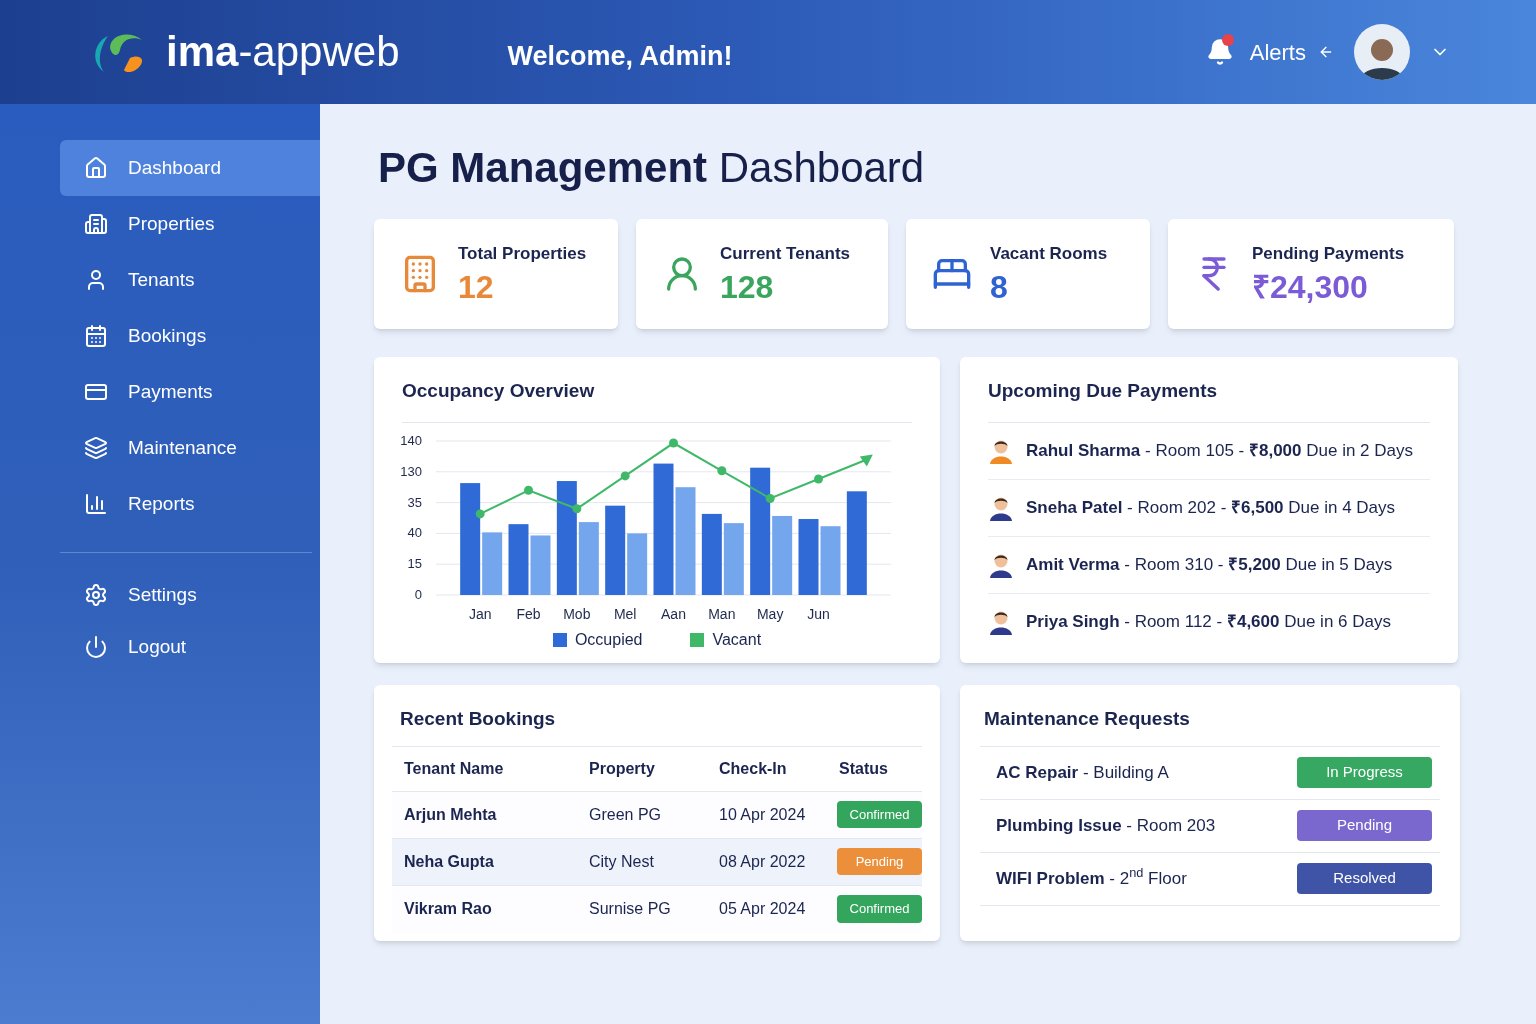 The height and width of the screenshot is (1024, 1536). What do you see at coordinates (620, 56) in the screenshot?
I see `welcome-text: Welcome, Admin!` at bounding box center [620, 56].